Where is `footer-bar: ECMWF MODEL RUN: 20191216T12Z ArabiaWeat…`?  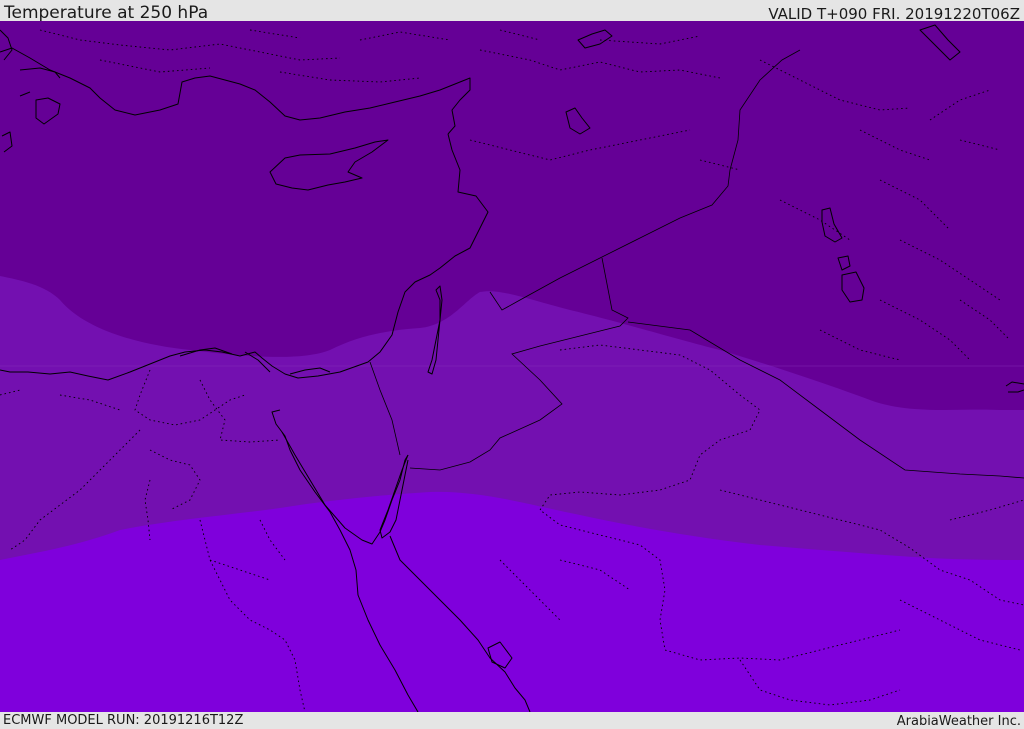
footer-bar: ECMWF MODEL RUN: 20191216T12Z ArabiaWeat… is located at coordinates (512, 720).